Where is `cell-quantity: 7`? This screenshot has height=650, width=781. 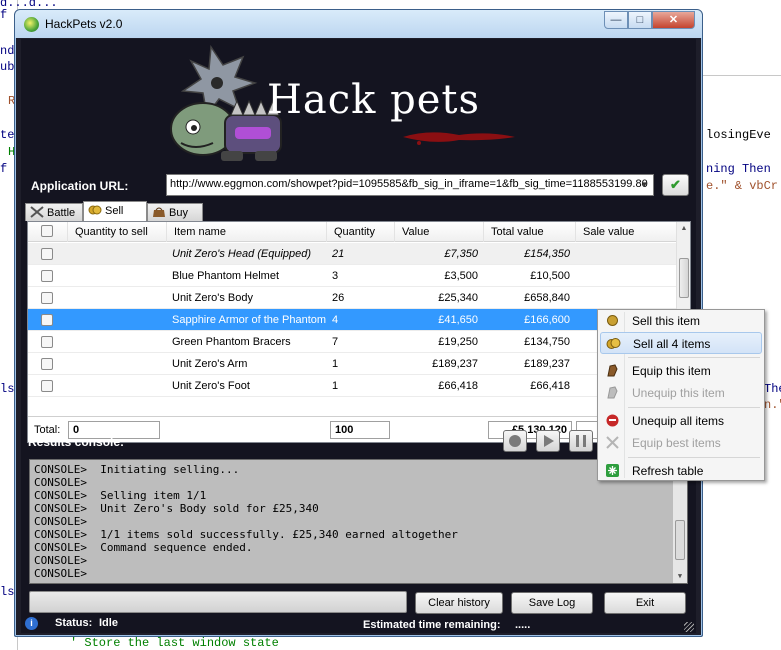
cell-quantity: 7 is located at coordinates (335, 342).